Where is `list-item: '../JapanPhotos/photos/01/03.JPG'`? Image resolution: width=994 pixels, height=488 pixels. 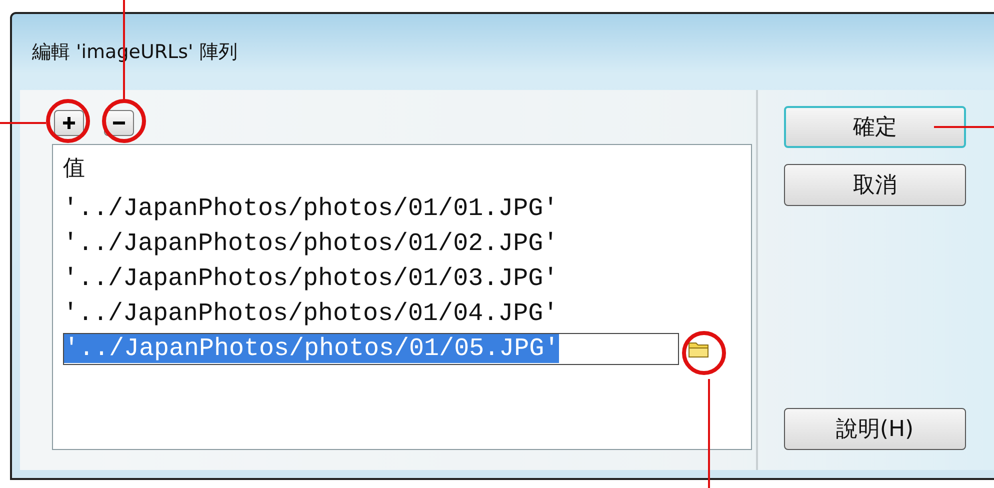
list-item: '../JapanPhotos/photos/01/03.JPG' is located at coordinates (310, 278).